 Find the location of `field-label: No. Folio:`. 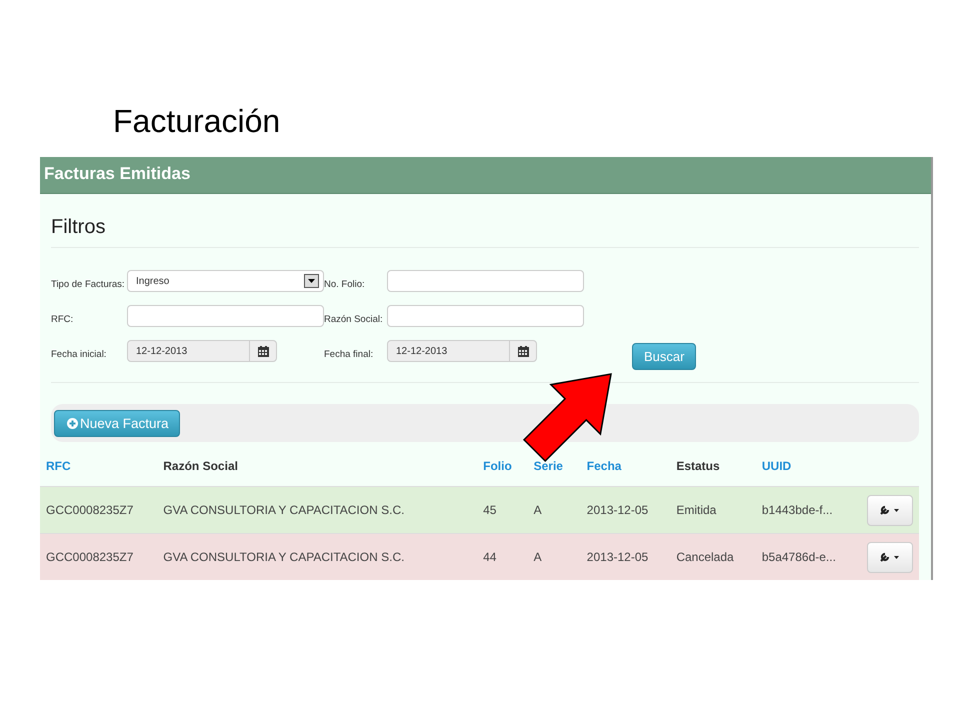

field-label: No. Folio: is located at coordinates (345, 285).